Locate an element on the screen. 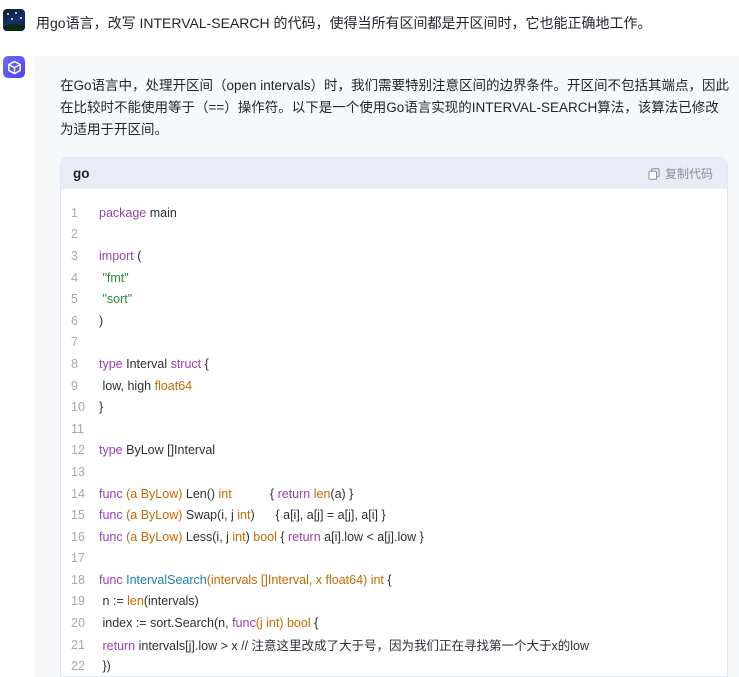 This screenshot has height=677, width=739. line-number: 5 is located at coordinates (74, 299).